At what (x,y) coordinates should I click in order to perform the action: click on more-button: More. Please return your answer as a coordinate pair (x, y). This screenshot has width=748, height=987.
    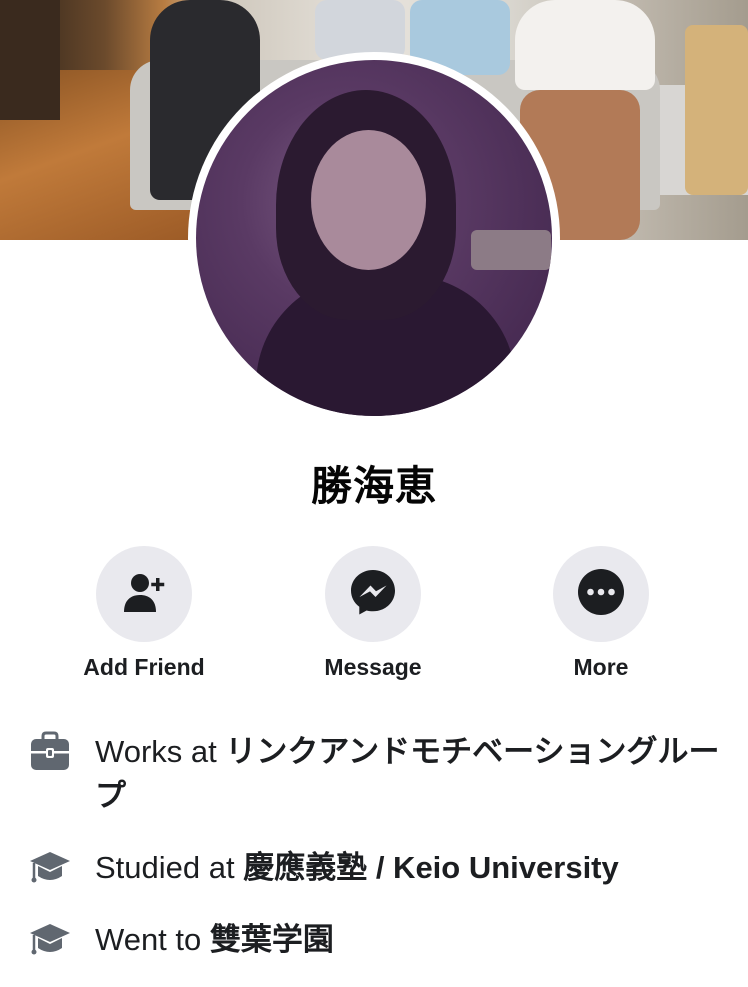
    Looking at the image, I should click on (601, 613).